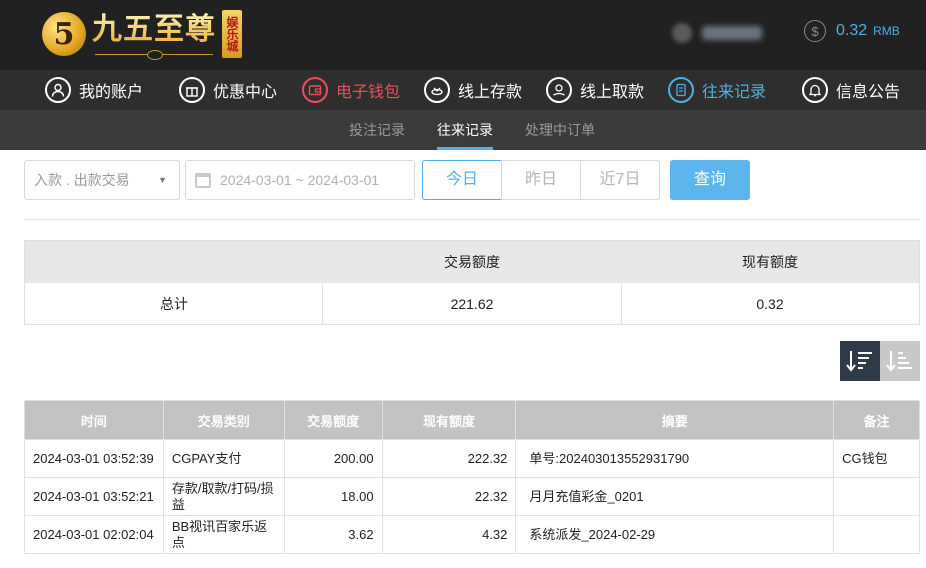 Image resolution: width=926 pixels, height=568 pixels. What do you see at coordinates (333, 458) in the screenshot?
I see `cell-amount: 200.00` at bounding box center [333, 458].